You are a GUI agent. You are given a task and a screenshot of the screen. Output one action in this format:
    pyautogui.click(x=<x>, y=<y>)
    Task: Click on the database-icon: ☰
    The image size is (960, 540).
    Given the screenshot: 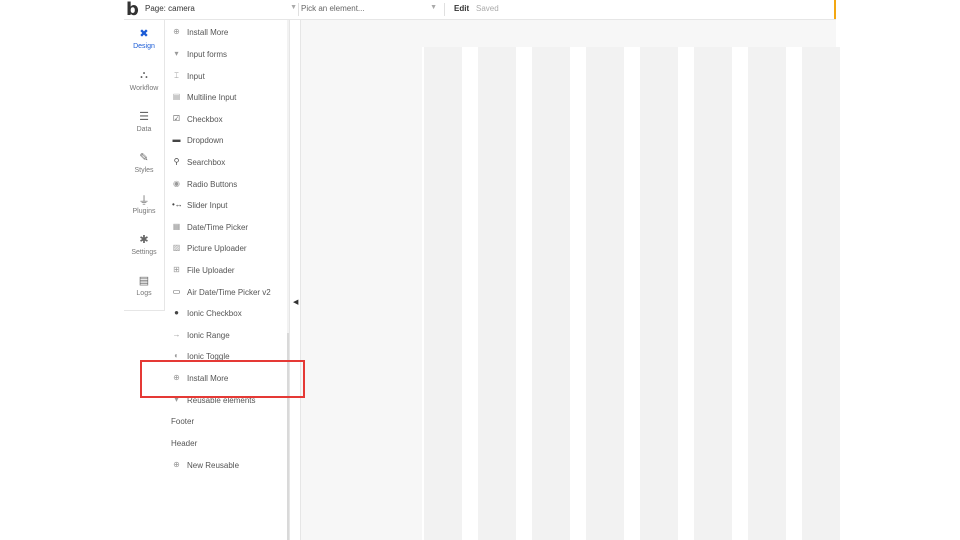 What is the action you would take?
    pyautogui.click(x=144, y=117)
    